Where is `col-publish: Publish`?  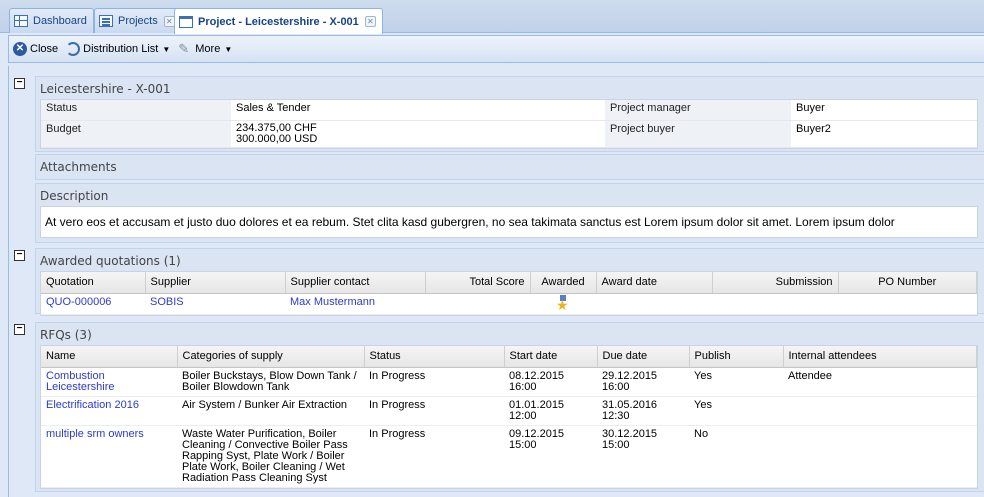
col-publish: Publish is located at coordinates (736, 357).